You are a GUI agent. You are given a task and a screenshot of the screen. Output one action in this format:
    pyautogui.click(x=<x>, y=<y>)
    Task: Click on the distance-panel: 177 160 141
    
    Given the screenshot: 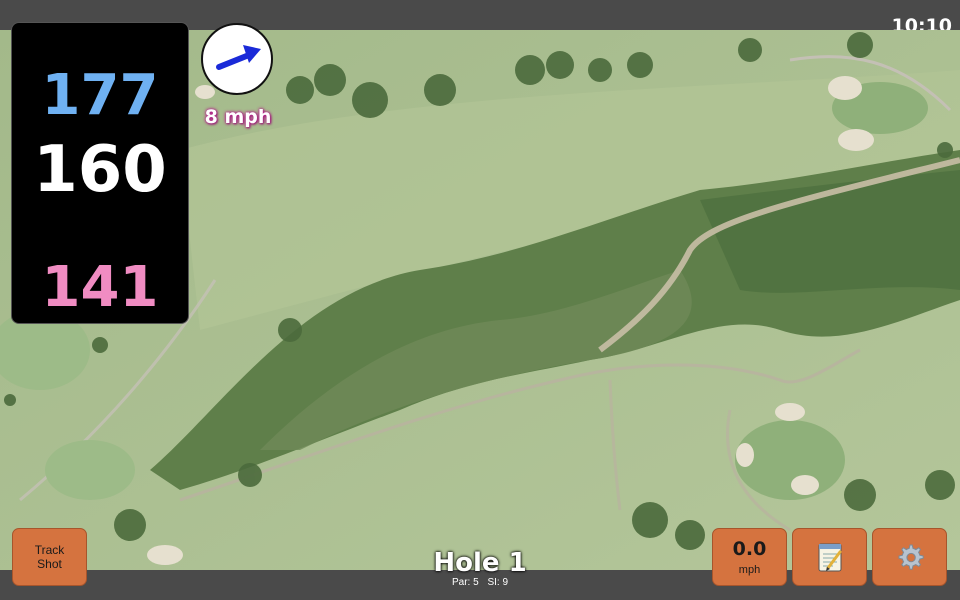 What is the action you would take?
    pyautogui.click(x=100, y=173)
    